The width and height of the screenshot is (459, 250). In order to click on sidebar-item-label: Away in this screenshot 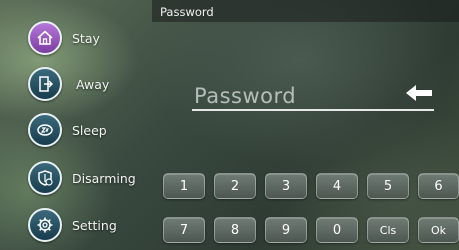, I will do `click(93, 84)`.